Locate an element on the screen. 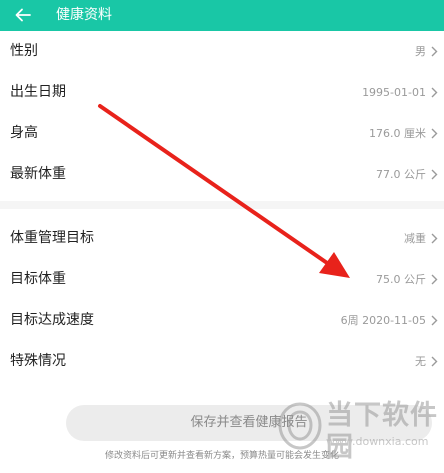 This screenshot has height=473, width=444. row-label: 性别 is located at coordinates (24, 51).